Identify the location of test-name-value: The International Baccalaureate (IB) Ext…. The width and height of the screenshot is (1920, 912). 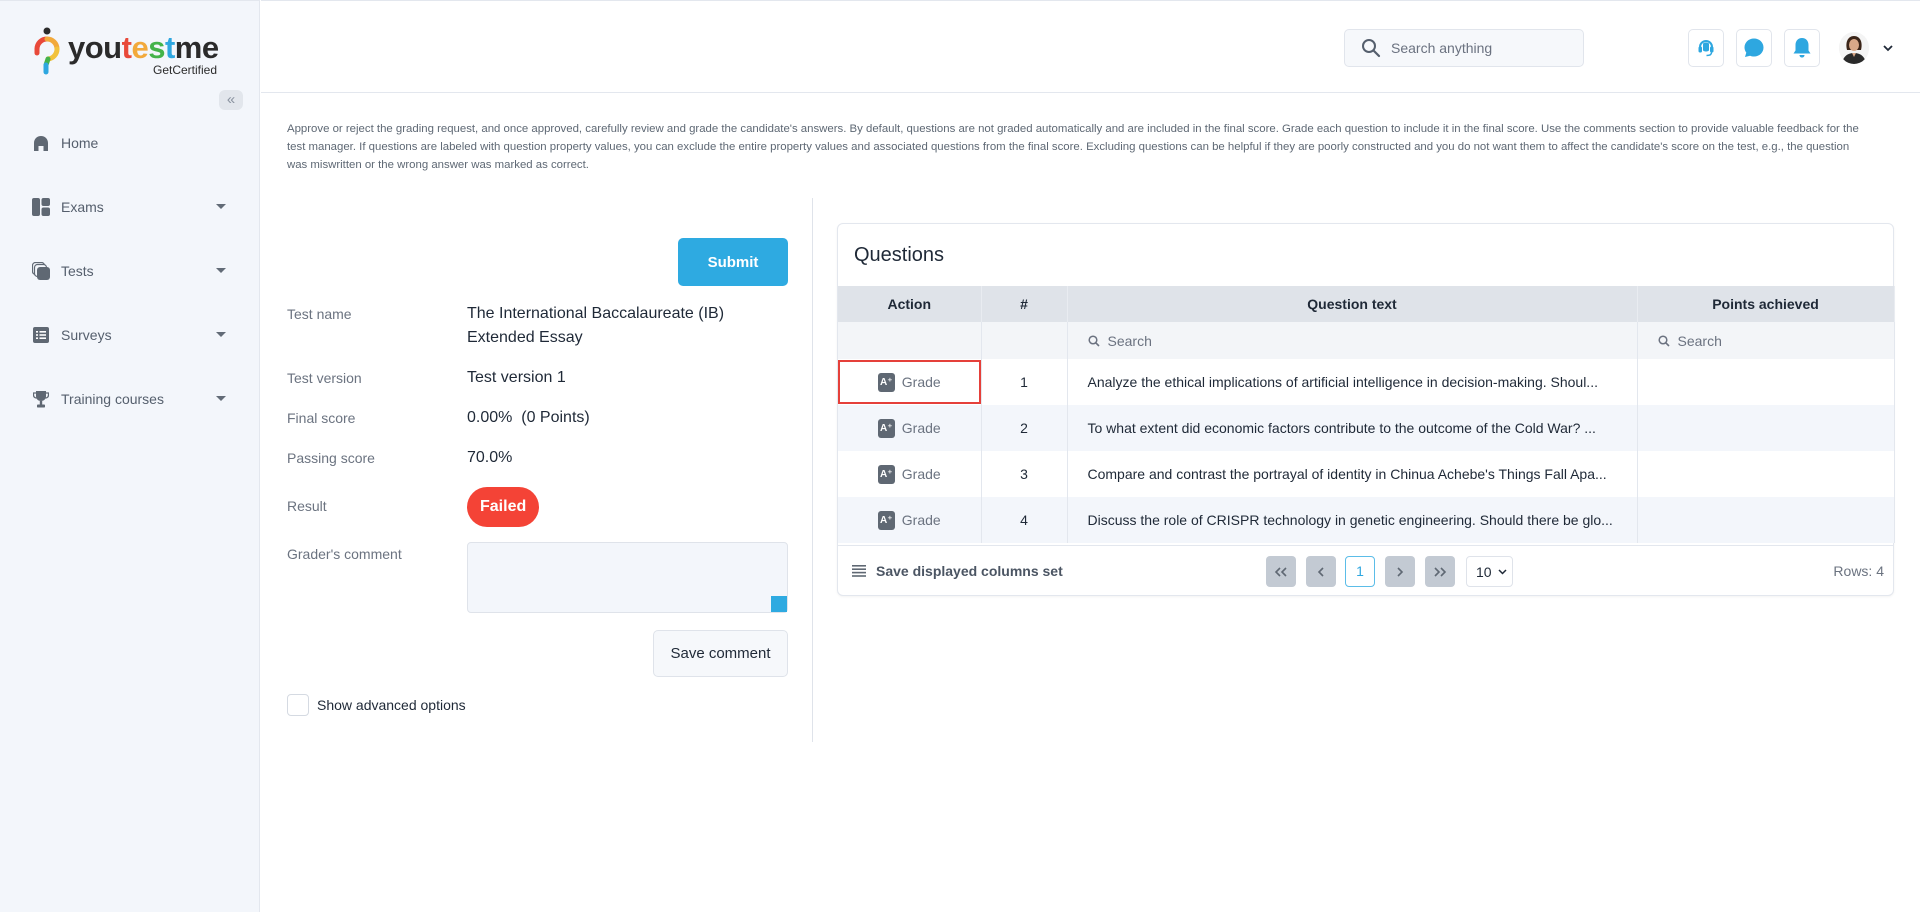
(595, 326).